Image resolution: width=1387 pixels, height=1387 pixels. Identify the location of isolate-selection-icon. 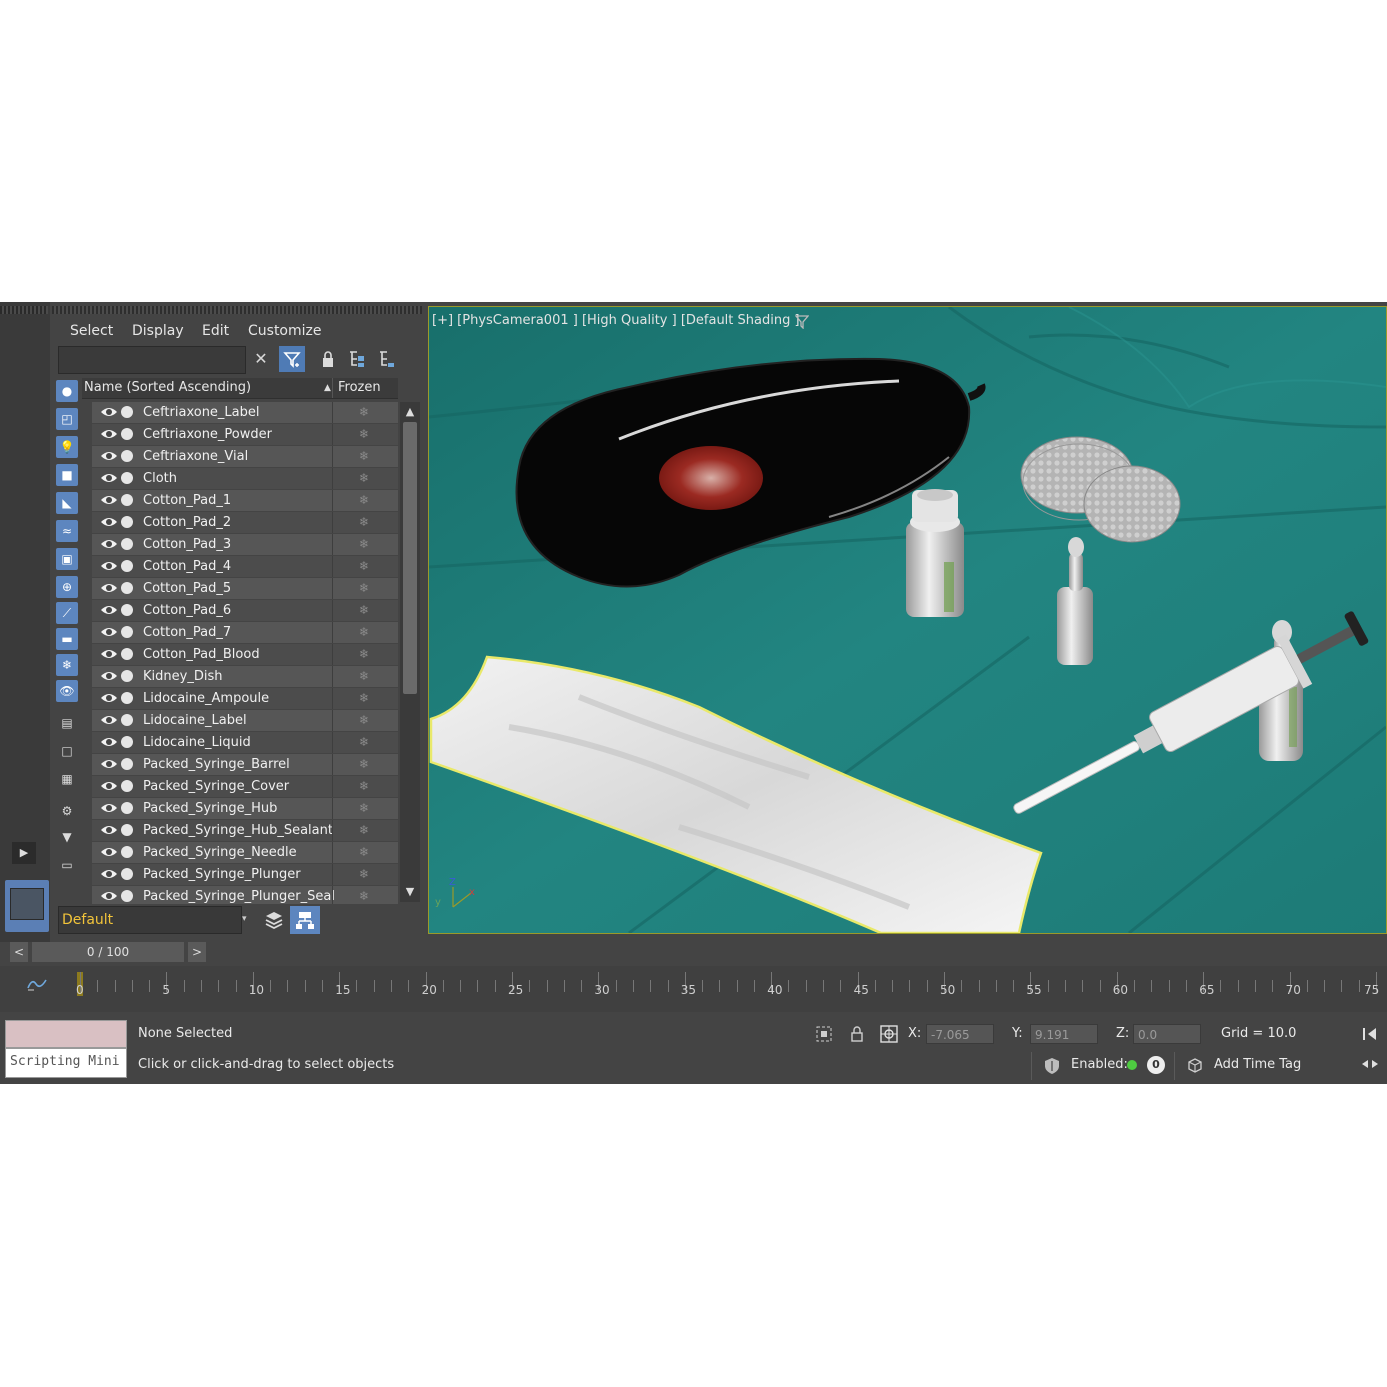
(824, 1034).